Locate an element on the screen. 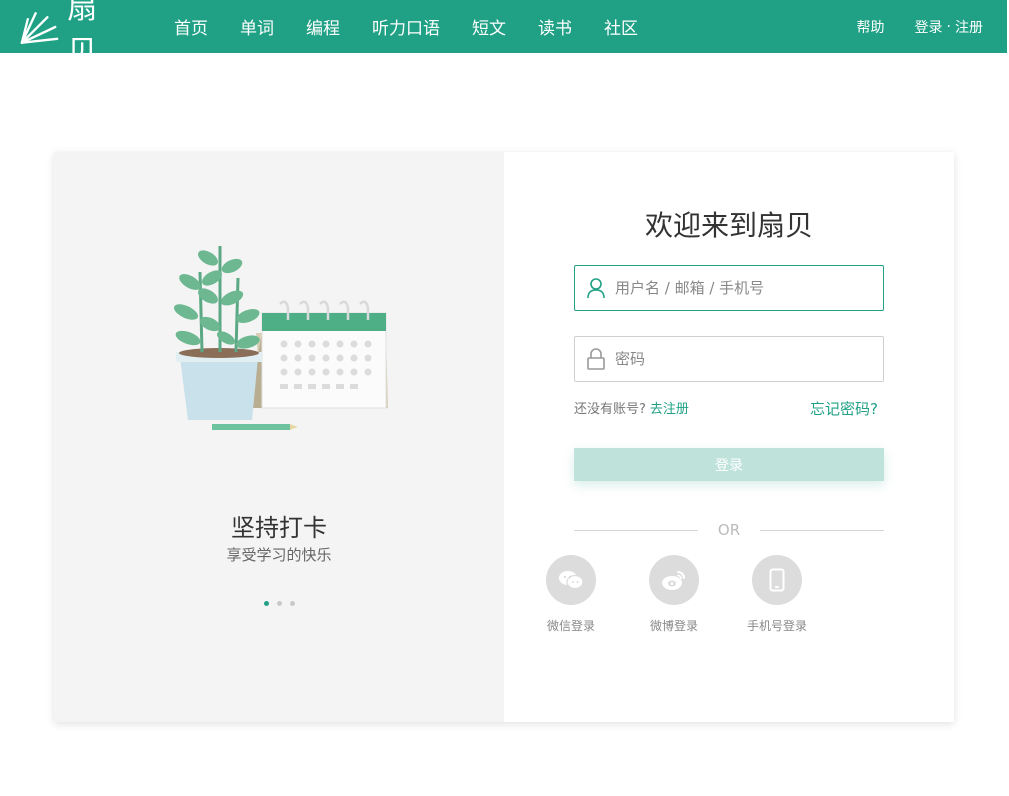 The width and height of the screenshot is (1009, 796). phone-icon is located at coordinates (777, 580).